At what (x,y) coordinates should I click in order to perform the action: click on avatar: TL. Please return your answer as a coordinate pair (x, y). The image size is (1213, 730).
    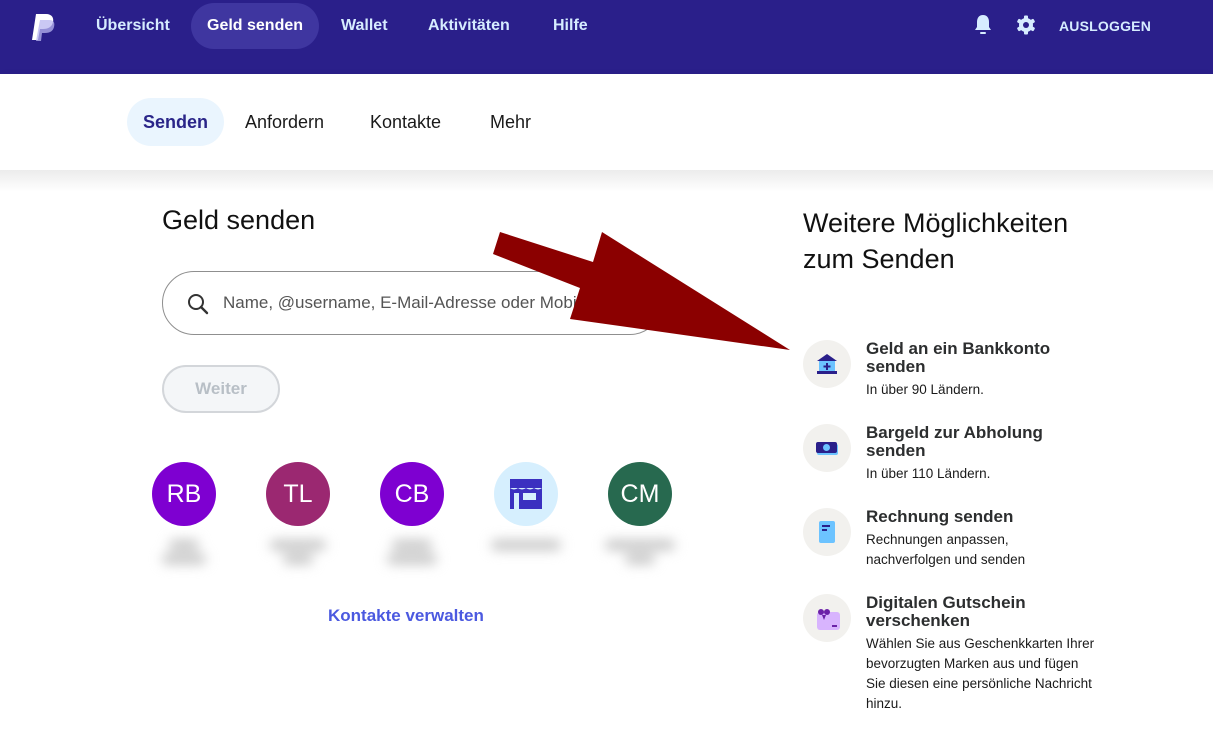
    Looking at the image, I should click on (298, 494).